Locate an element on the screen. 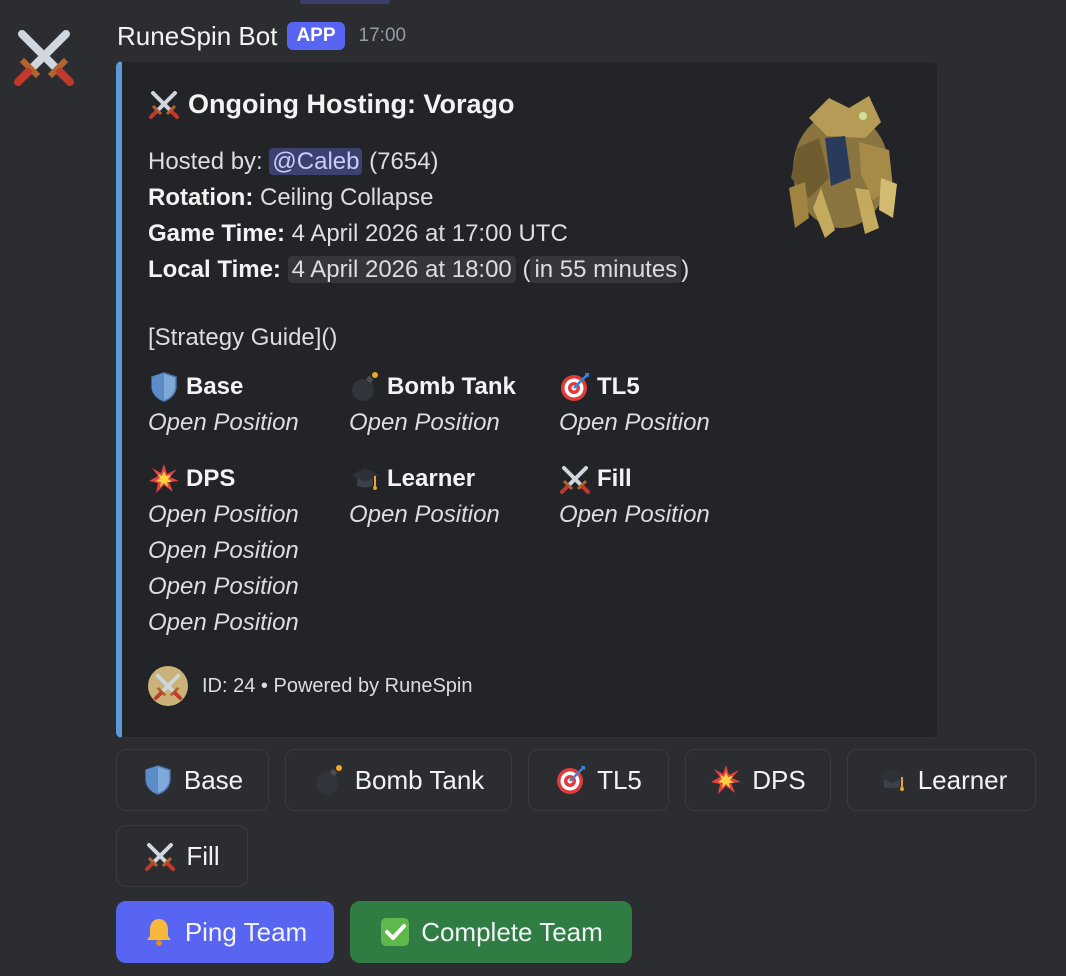 The height and width of the screenshot is (976, 1066). dps-button: DPS is located at coordinates (758, 780).